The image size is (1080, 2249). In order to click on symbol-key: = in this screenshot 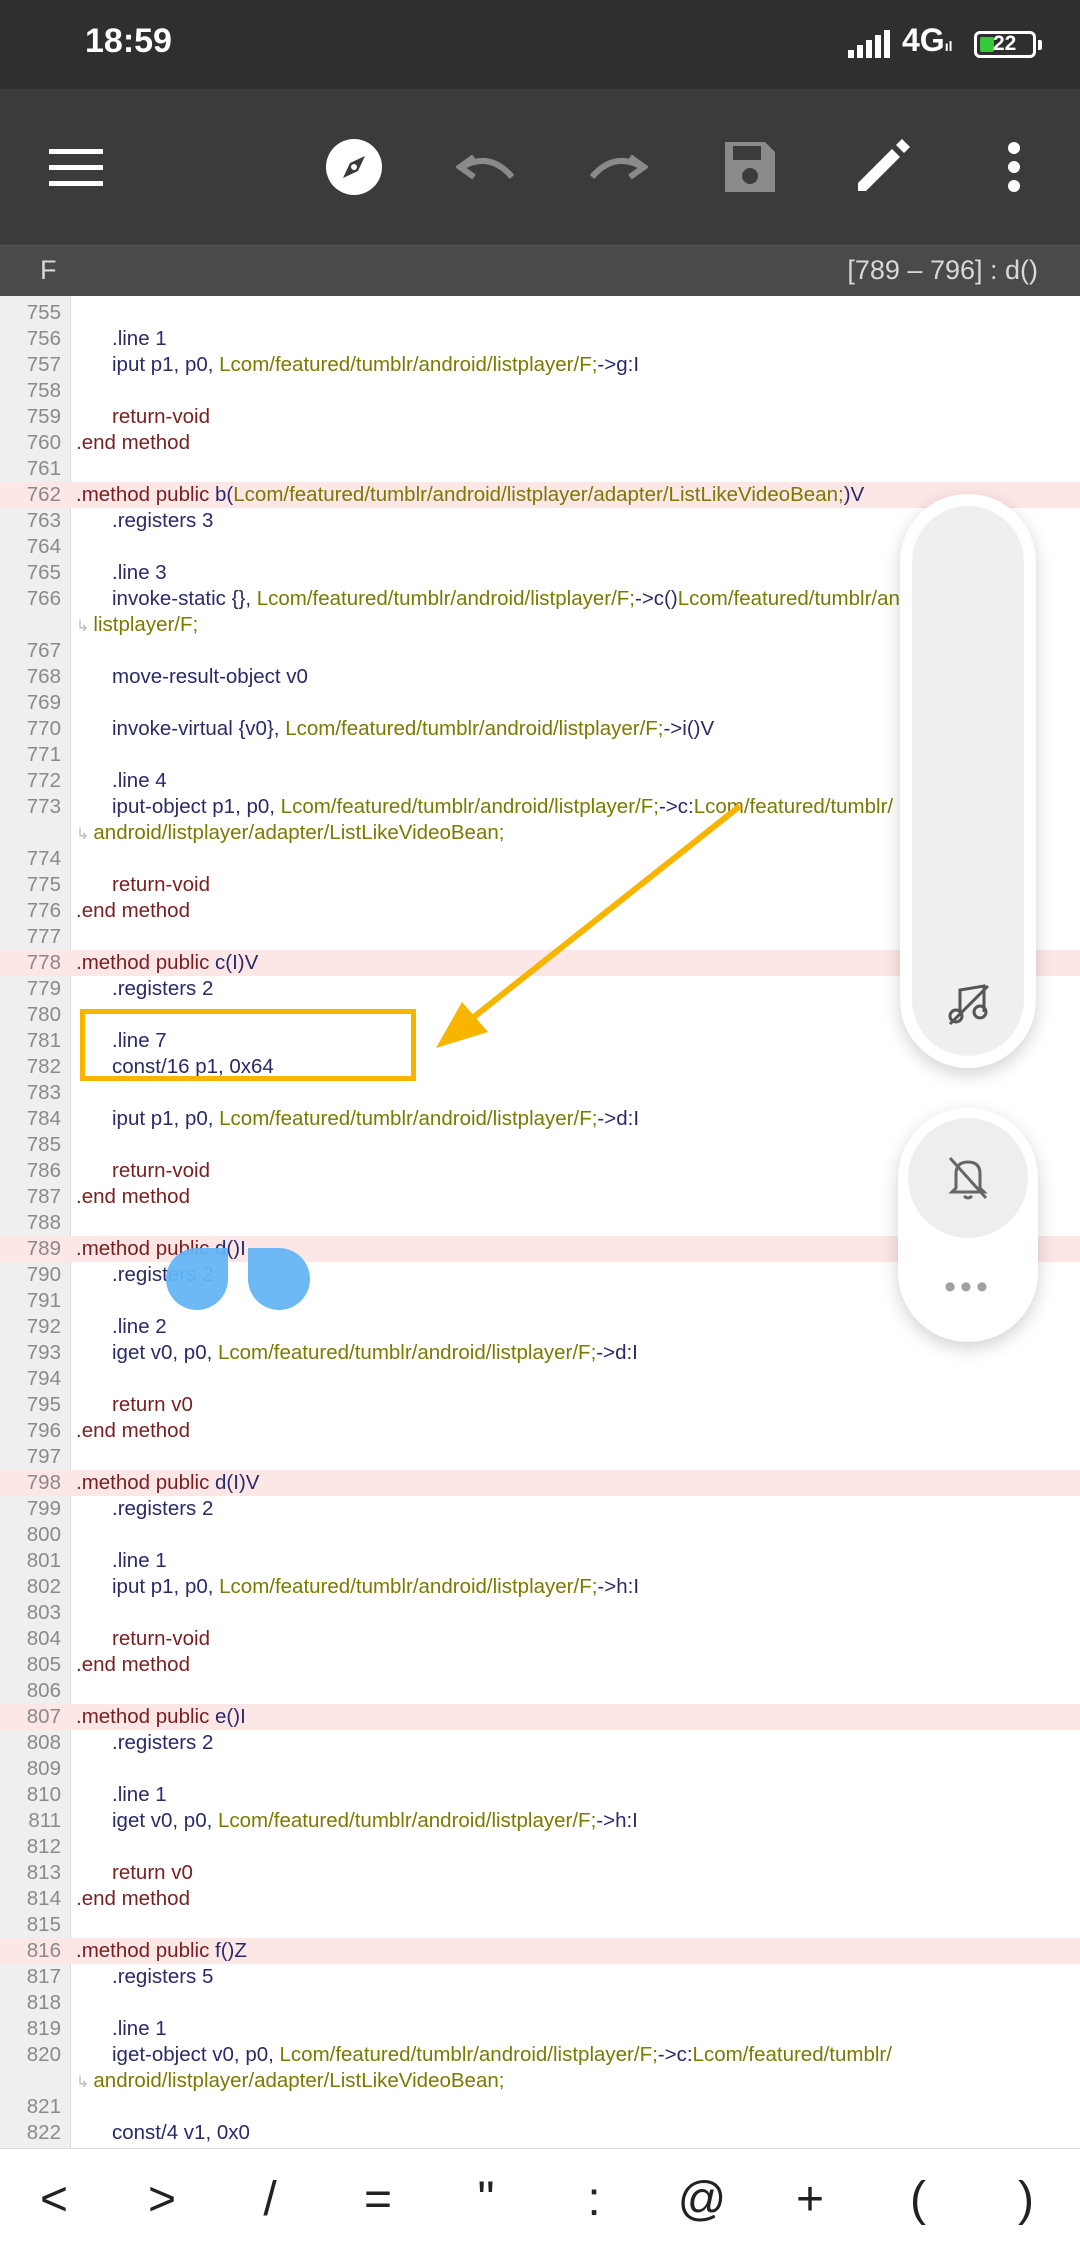, I will do `click(378, 2199)`.